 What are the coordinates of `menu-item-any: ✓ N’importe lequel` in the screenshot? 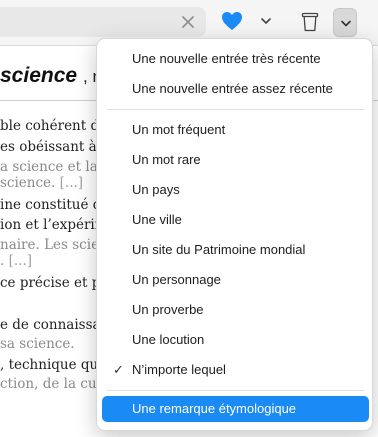 It's located at (235, 370).